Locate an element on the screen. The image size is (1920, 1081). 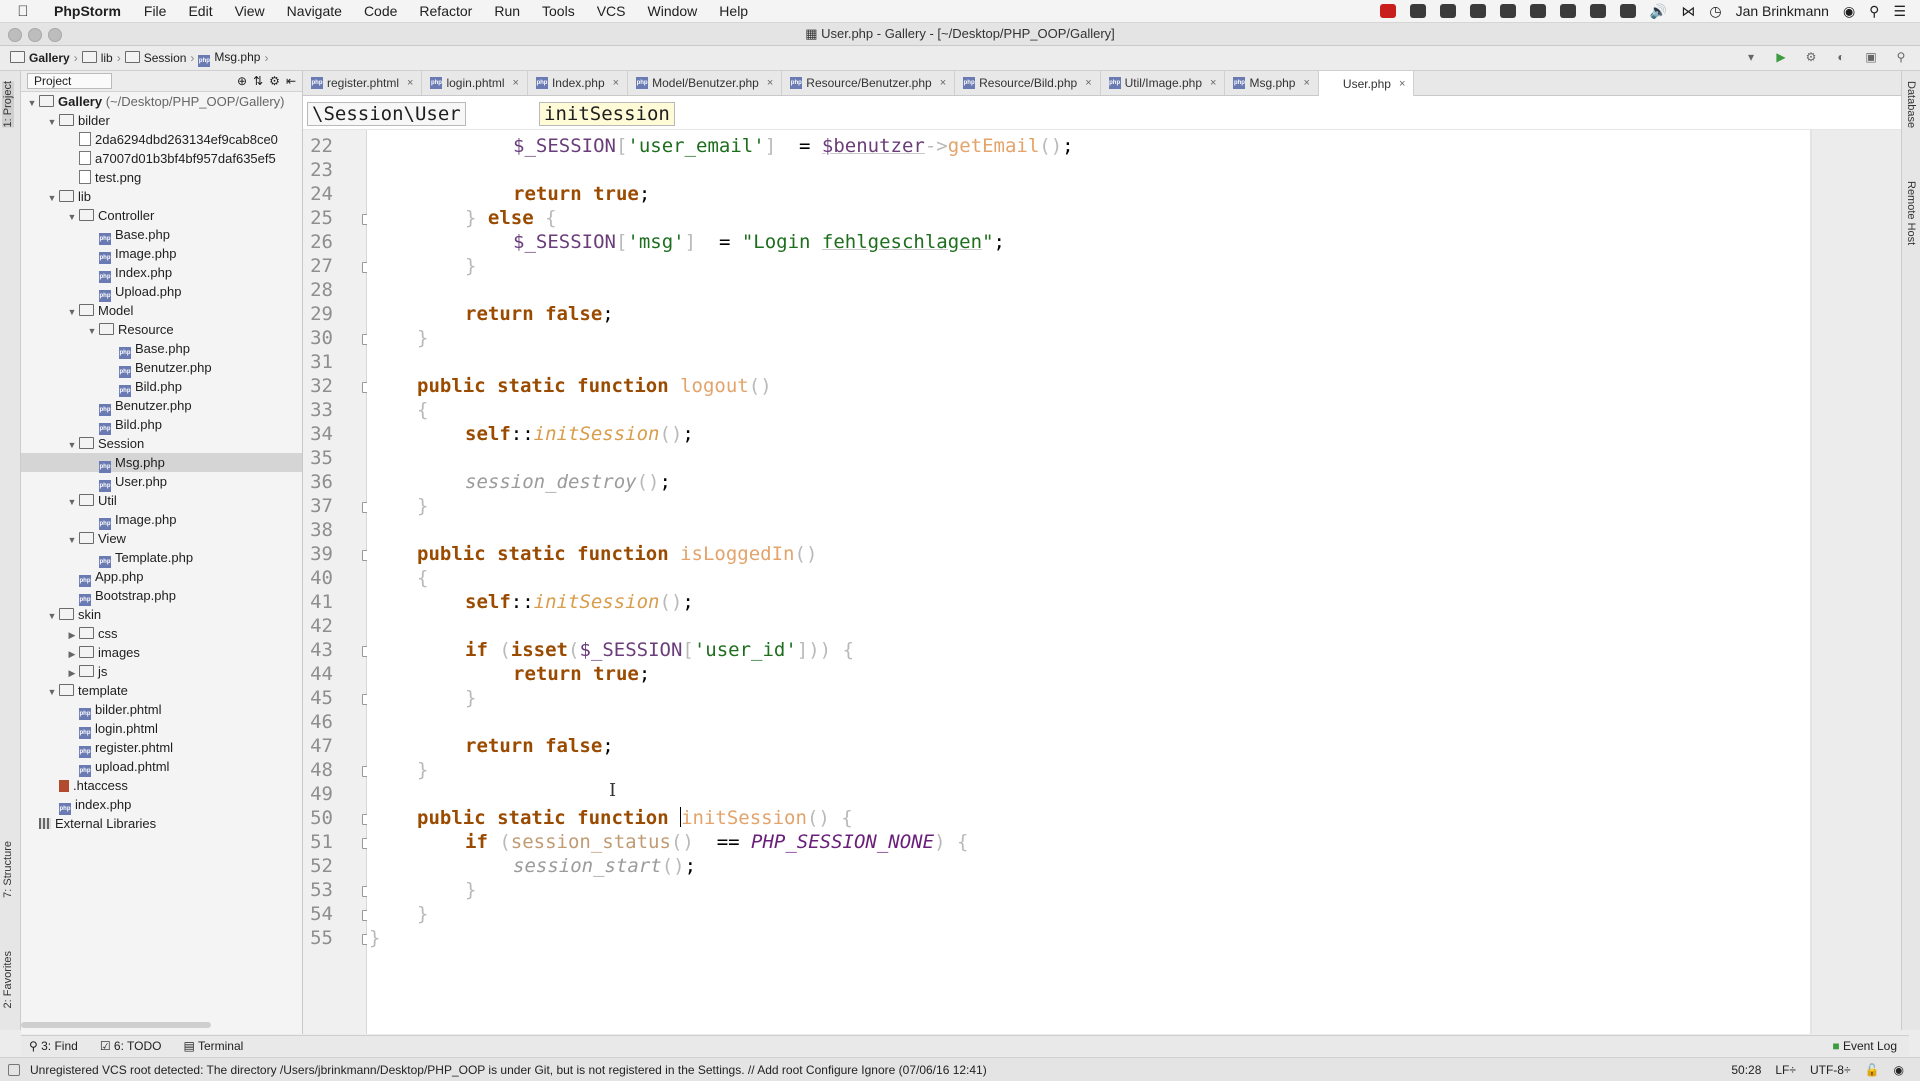
breadcrumb-method: initSession is located at coordinates (607, 114).